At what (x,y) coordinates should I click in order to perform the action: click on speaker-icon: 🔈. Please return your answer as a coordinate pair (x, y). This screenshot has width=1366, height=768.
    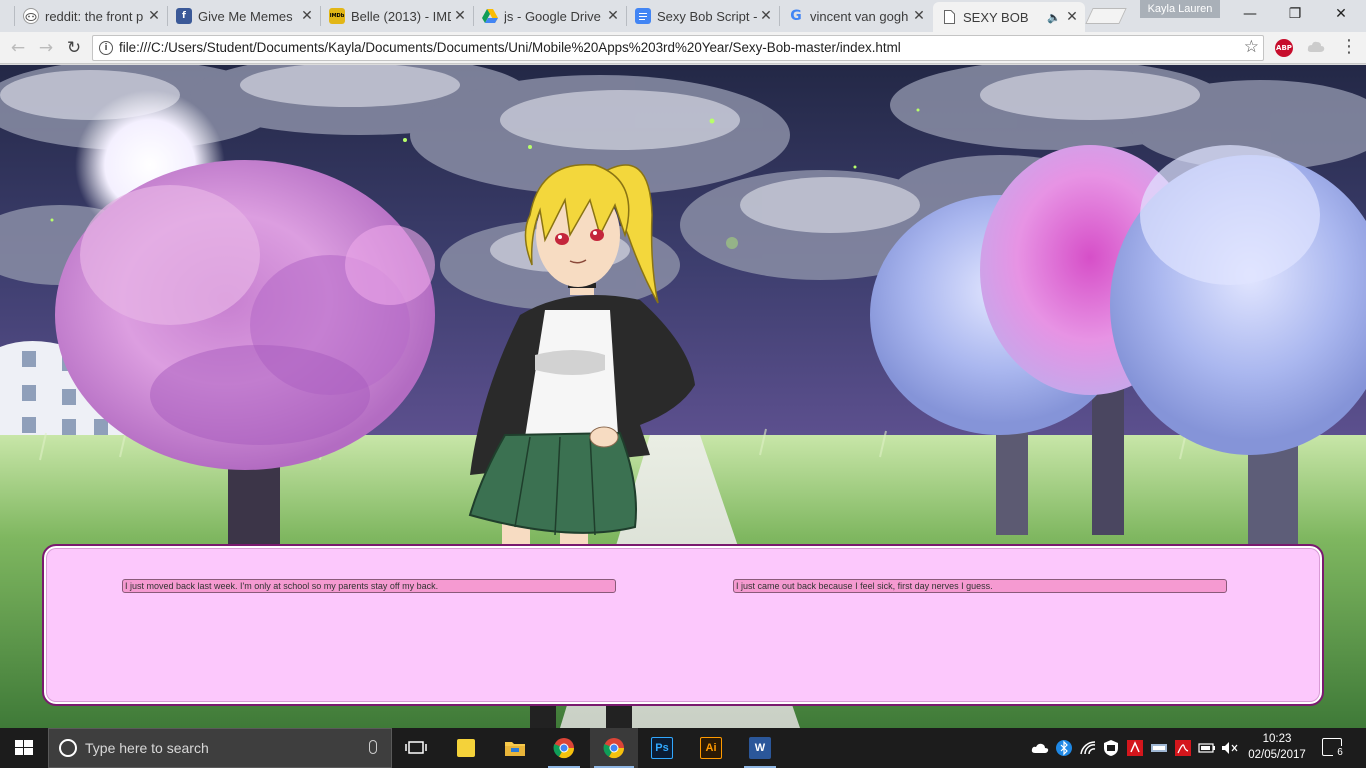
    Looking at the image, I should click on (1054, 17).